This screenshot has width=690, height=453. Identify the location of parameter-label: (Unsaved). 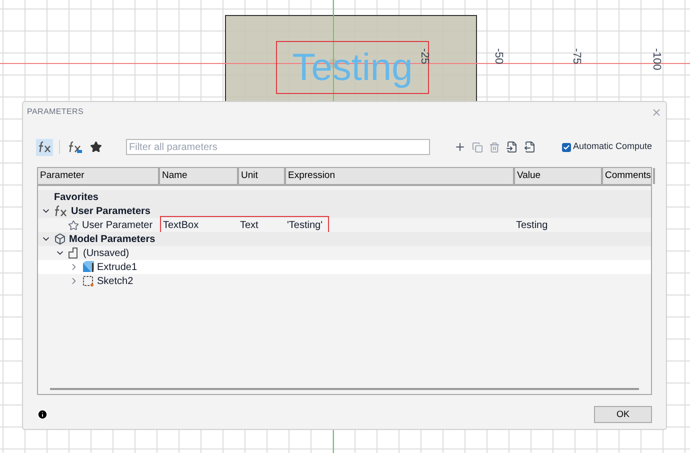
(106, 253).